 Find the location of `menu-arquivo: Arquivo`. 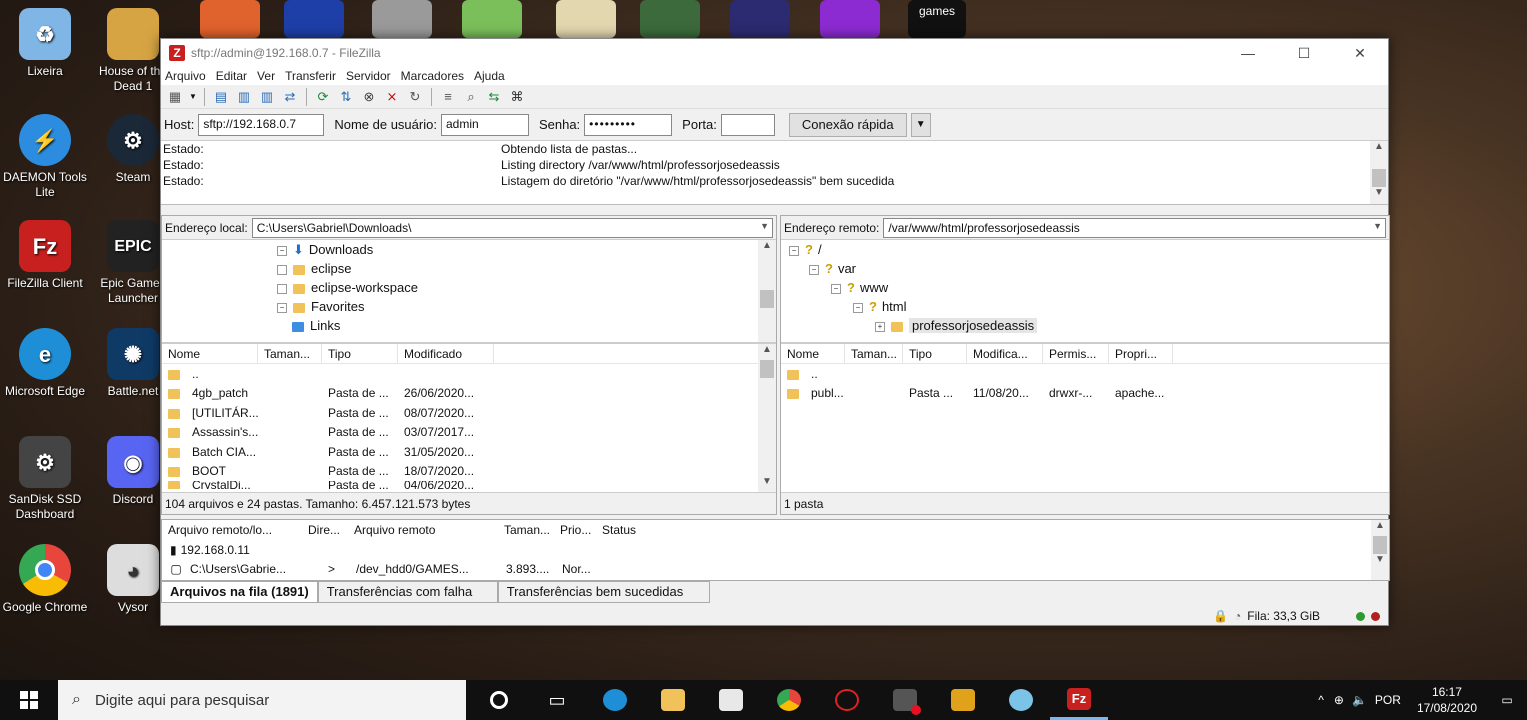

menu-arquivo: Arquivo is located at coordinates (185, 76).